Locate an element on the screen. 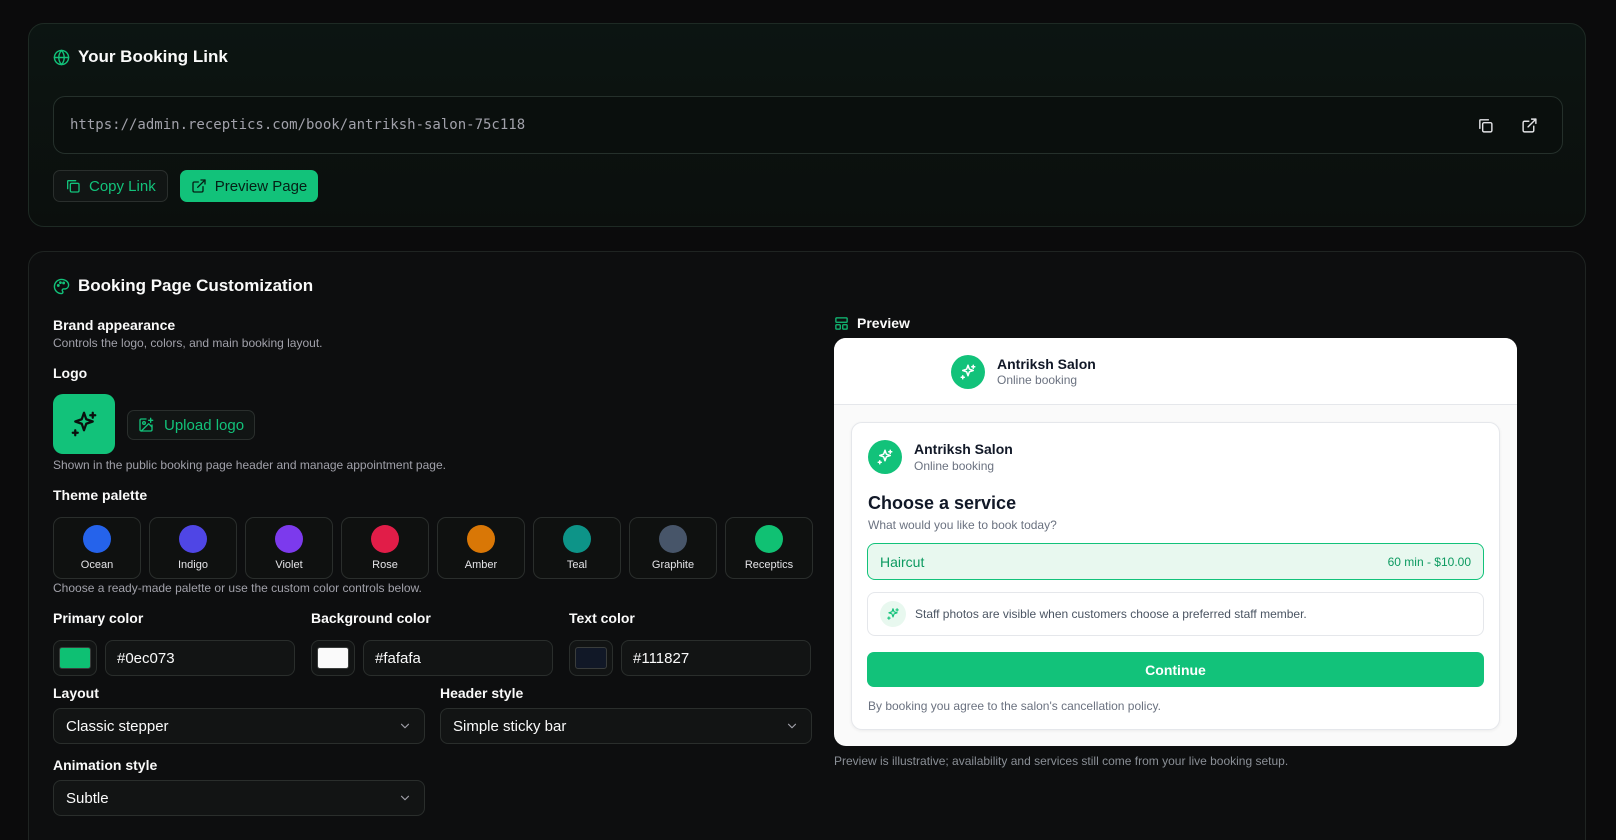 The width and height of the screenshot is (1616, 840). preview-card-salon-name: Antriksh Salon is located at coordinates (963, 449).